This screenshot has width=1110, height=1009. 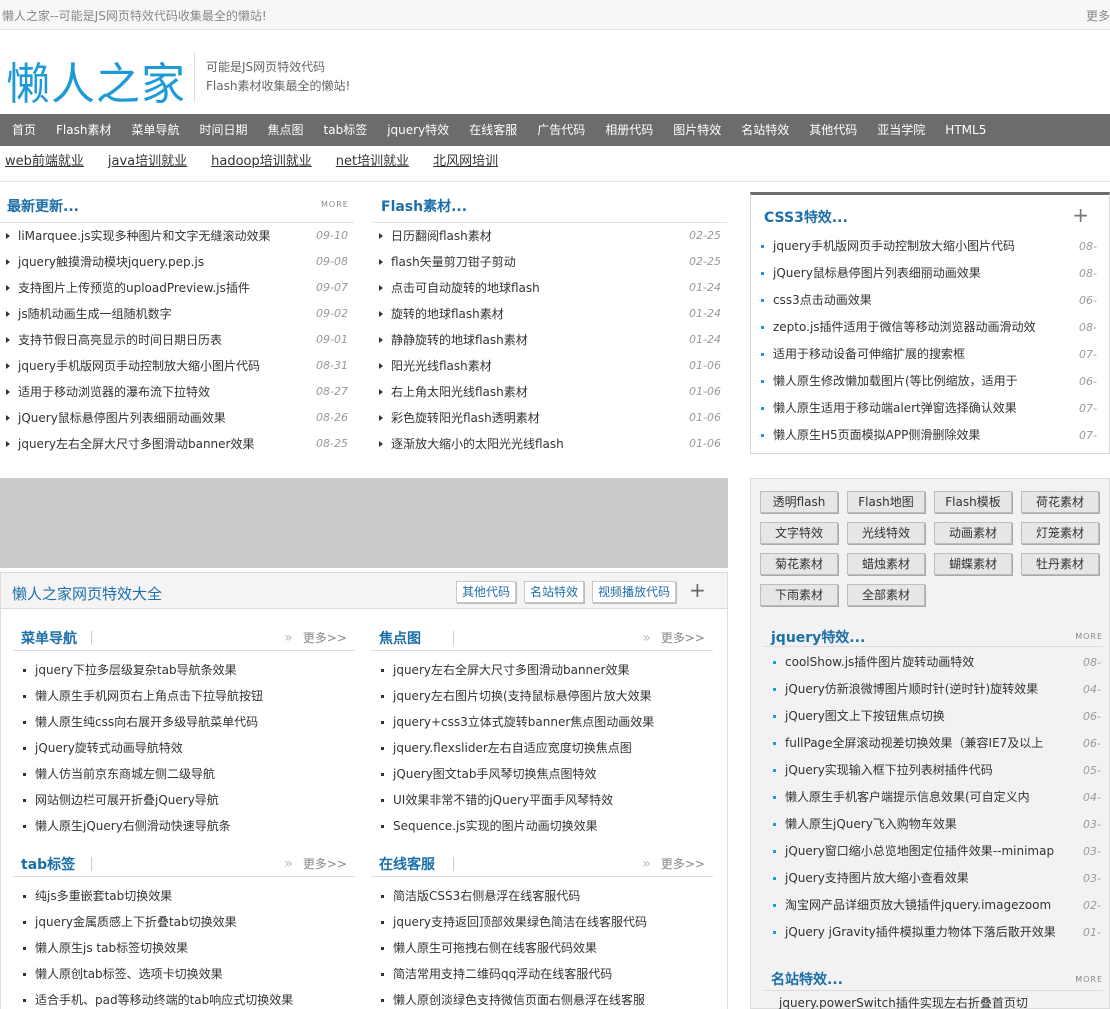 What do you see at coordinates (901, 130) in the screenshot?
I see `nav-item: 亚当学院` at bounding box center [901, 130].